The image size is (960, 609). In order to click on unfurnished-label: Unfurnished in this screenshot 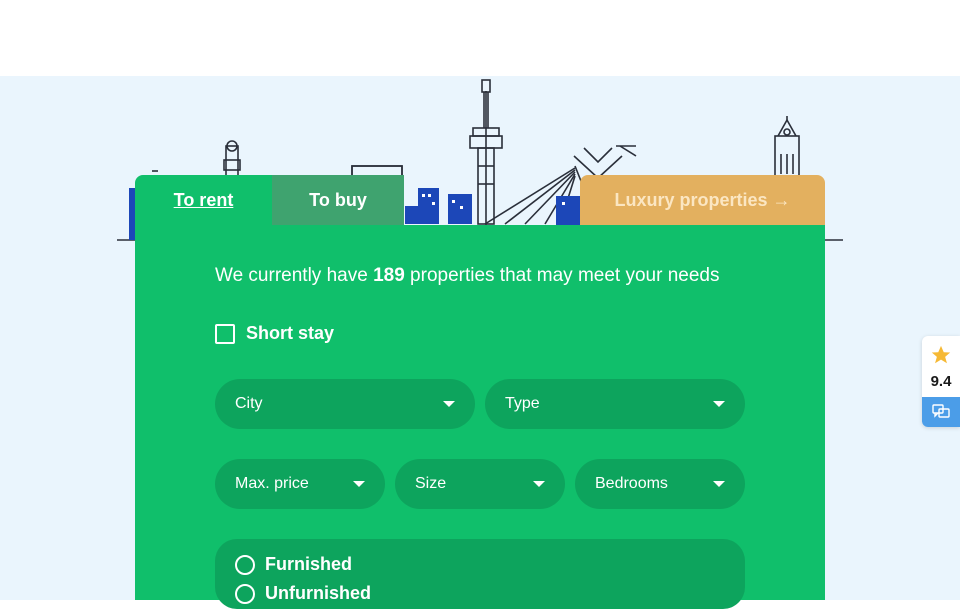, I will do `click(318, 593)`.